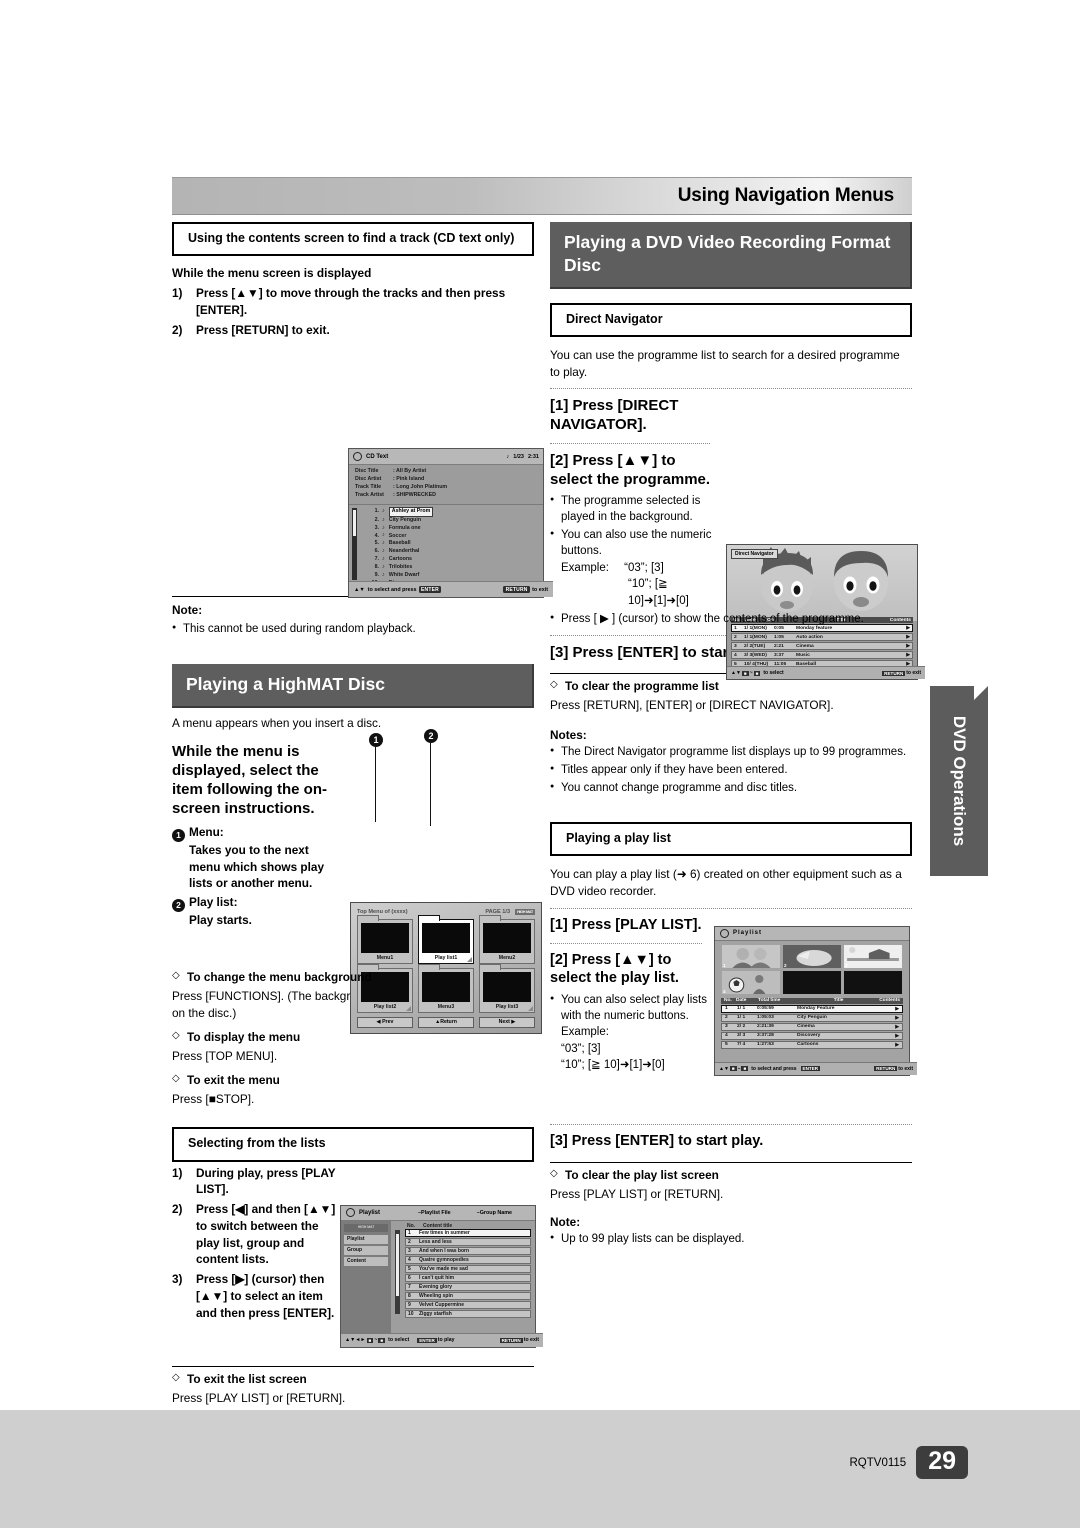 The image size is (1080, 1528). I want to click on page-footer: RQTV0115 29, so click(540, 1469).